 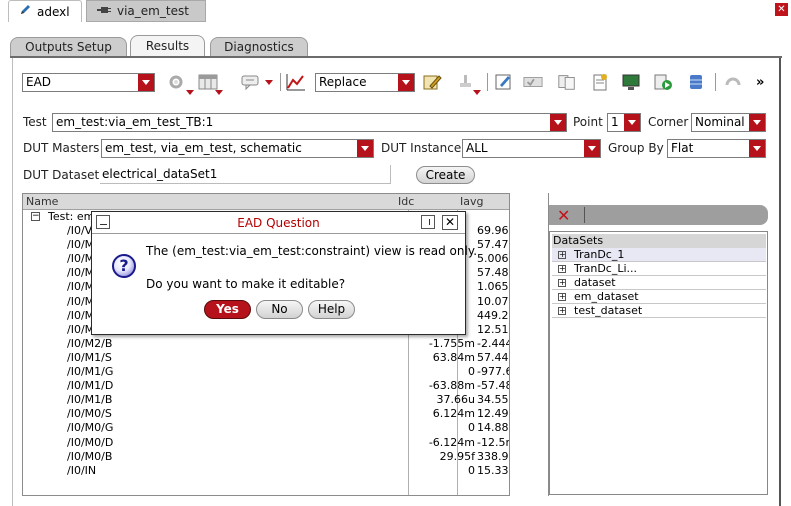 What do you see at coordinates (631, 82) in the screenshot?
I see `monitor-icon` at bounding box center [631, 82].